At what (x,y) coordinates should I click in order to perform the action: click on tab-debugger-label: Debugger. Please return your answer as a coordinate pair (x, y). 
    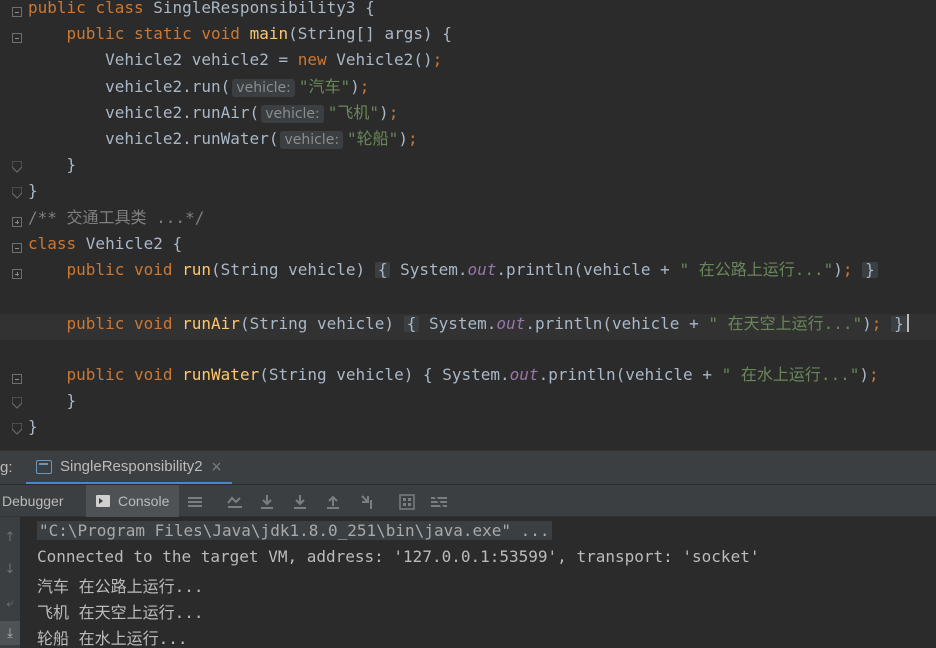
    Looking at the image, I should click on (33, 501).